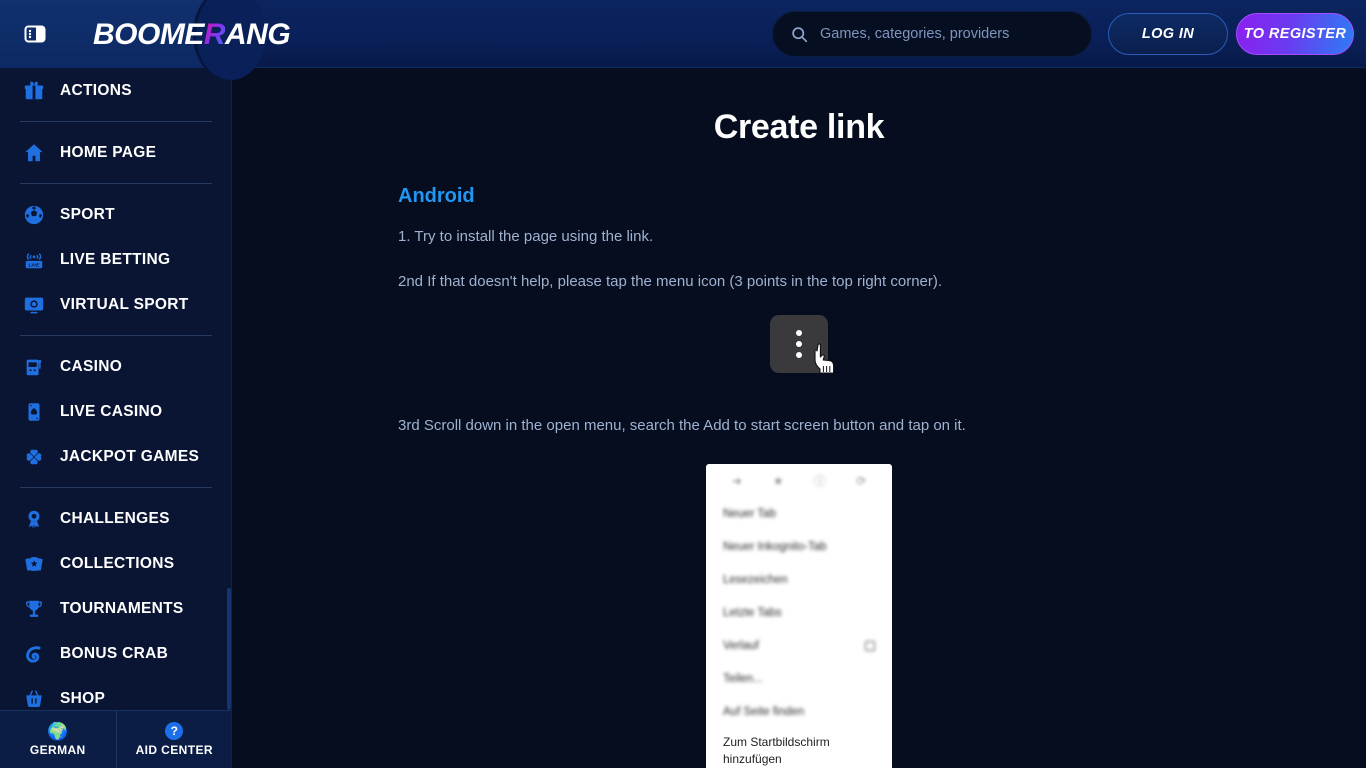 The height and width of the screenshot is (768, 1366). I want to click on browser-menu-icon-row: ➜ ★ ⓘ ⟳, so click(799, 481).